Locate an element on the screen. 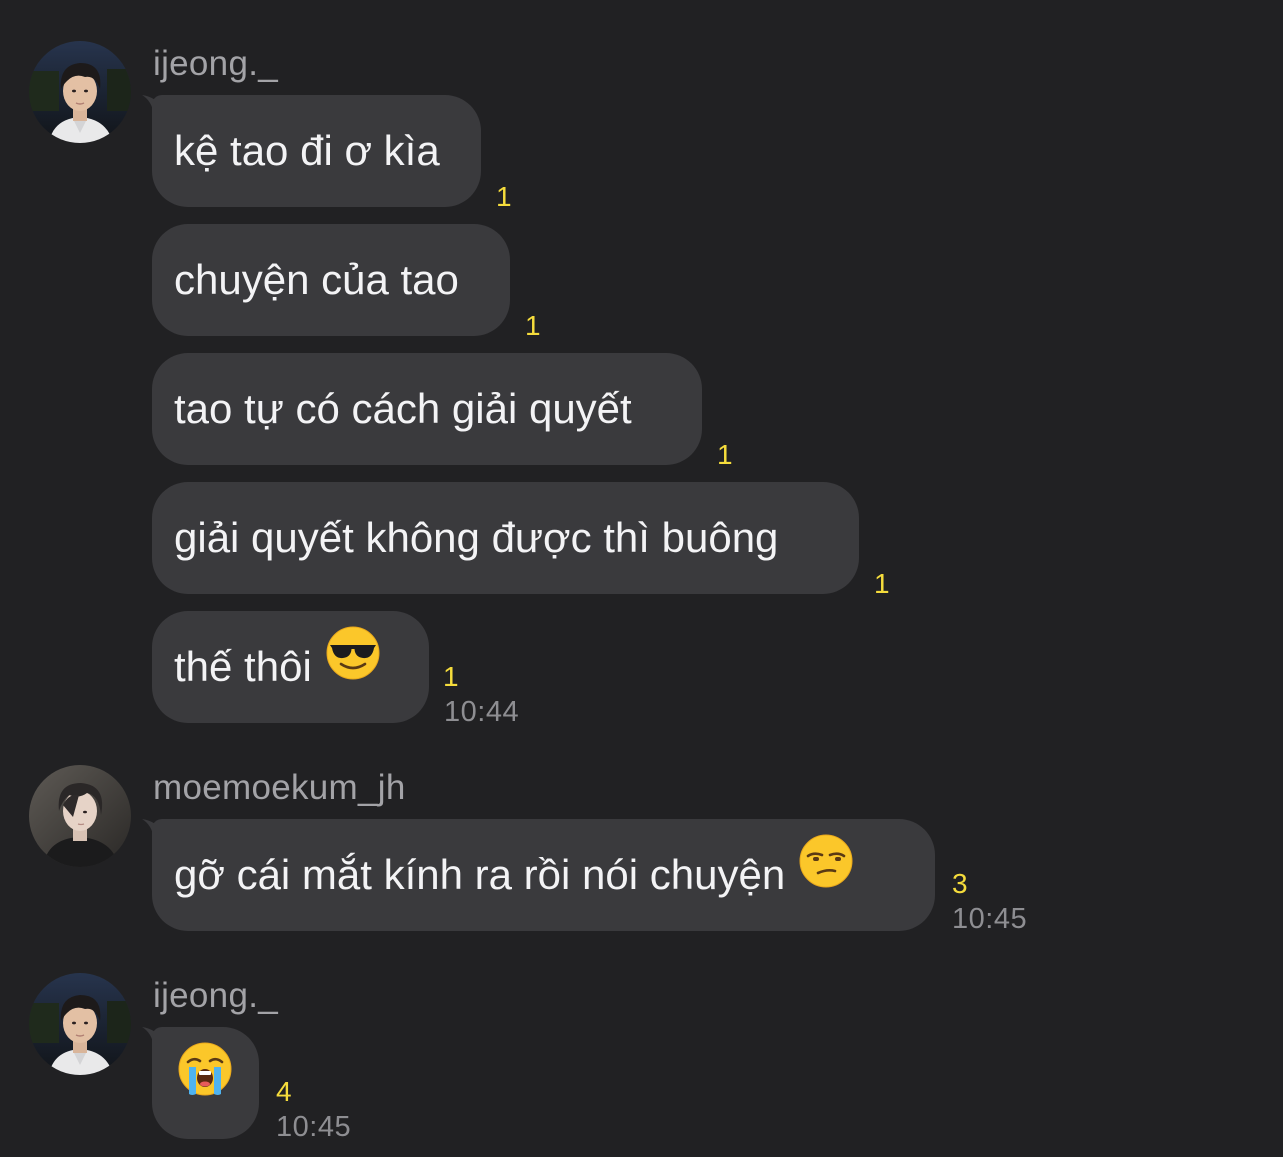  unread-count: 3 is located at coordinates (960, 883).